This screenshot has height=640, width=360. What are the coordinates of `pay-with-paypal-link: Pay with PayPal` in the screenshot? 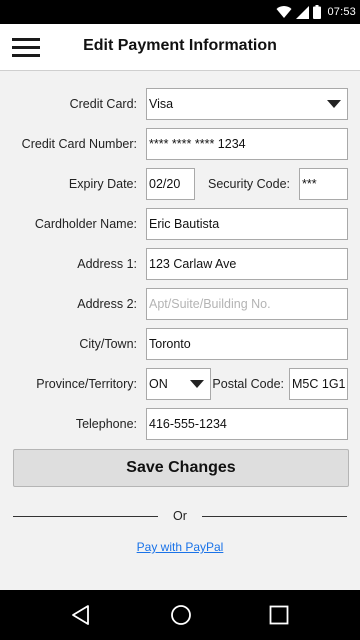 It's located at (180, 547).